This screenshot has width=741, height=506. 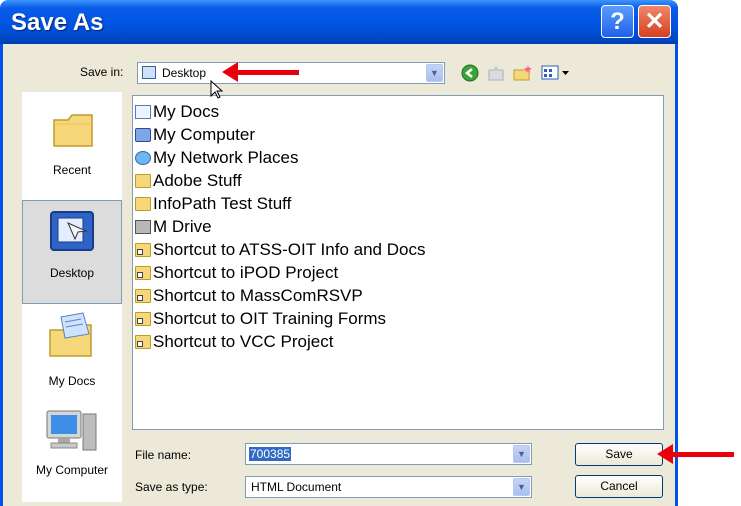 What do you see at coordinates (222, 203) in the screenshot?
I see `list-item-label: InfoPath Test Stuff` at bounding box center [222, 203].